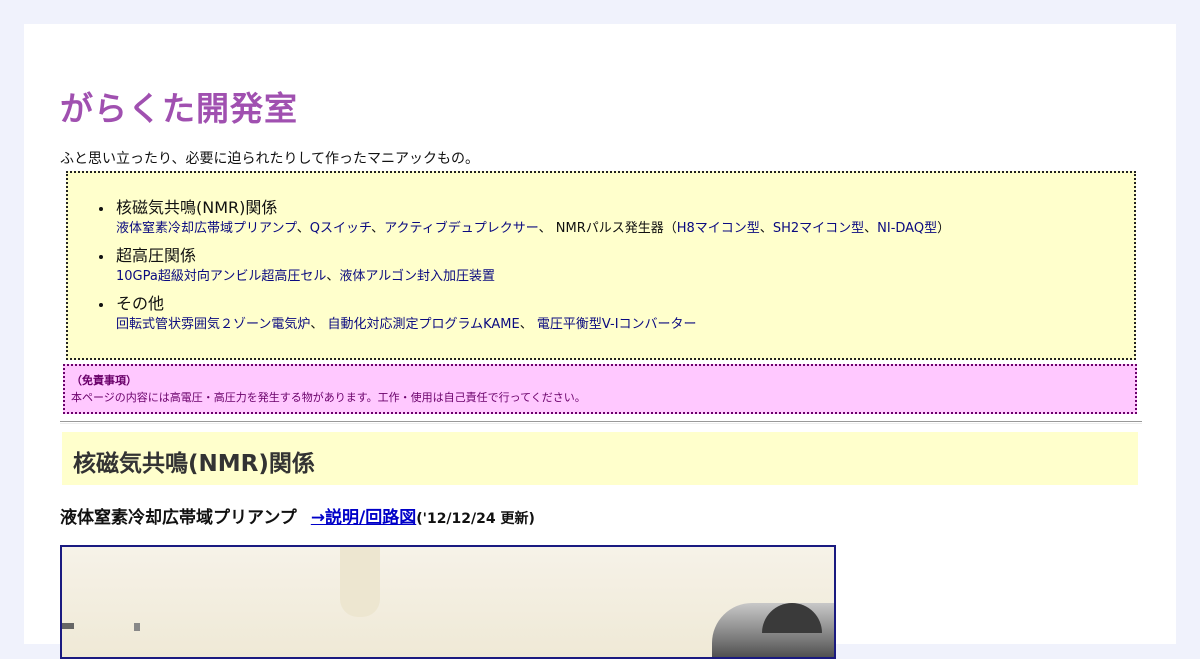  What do you see at coordinates (297, 266) in the screenshot?
I see `toc-item-high-pressure: 超高圧関係 10GPa超級対向アンビル超高圧セル、液体アルゴン封入加圧装置` at bounding box center [297, 266].